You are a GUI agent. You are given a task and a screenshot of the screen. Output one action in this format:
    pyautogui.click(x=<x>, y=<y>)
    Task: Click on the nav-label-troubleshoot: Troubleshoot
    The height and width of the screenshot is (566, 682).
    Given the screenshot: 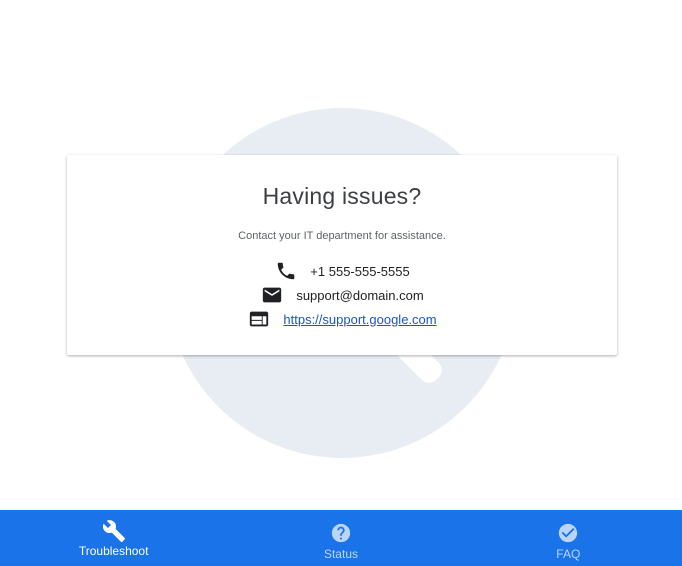 What is the action you would take?
    pyautogui.click(x=113, y=551)
    